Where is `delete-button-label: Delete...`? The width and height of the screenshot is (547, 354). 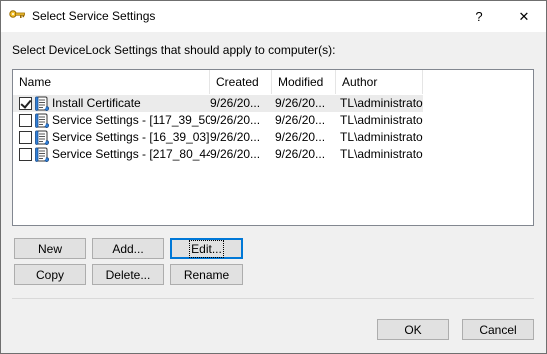 delete-button-label: Delete... is located at coordinates (128, 274).